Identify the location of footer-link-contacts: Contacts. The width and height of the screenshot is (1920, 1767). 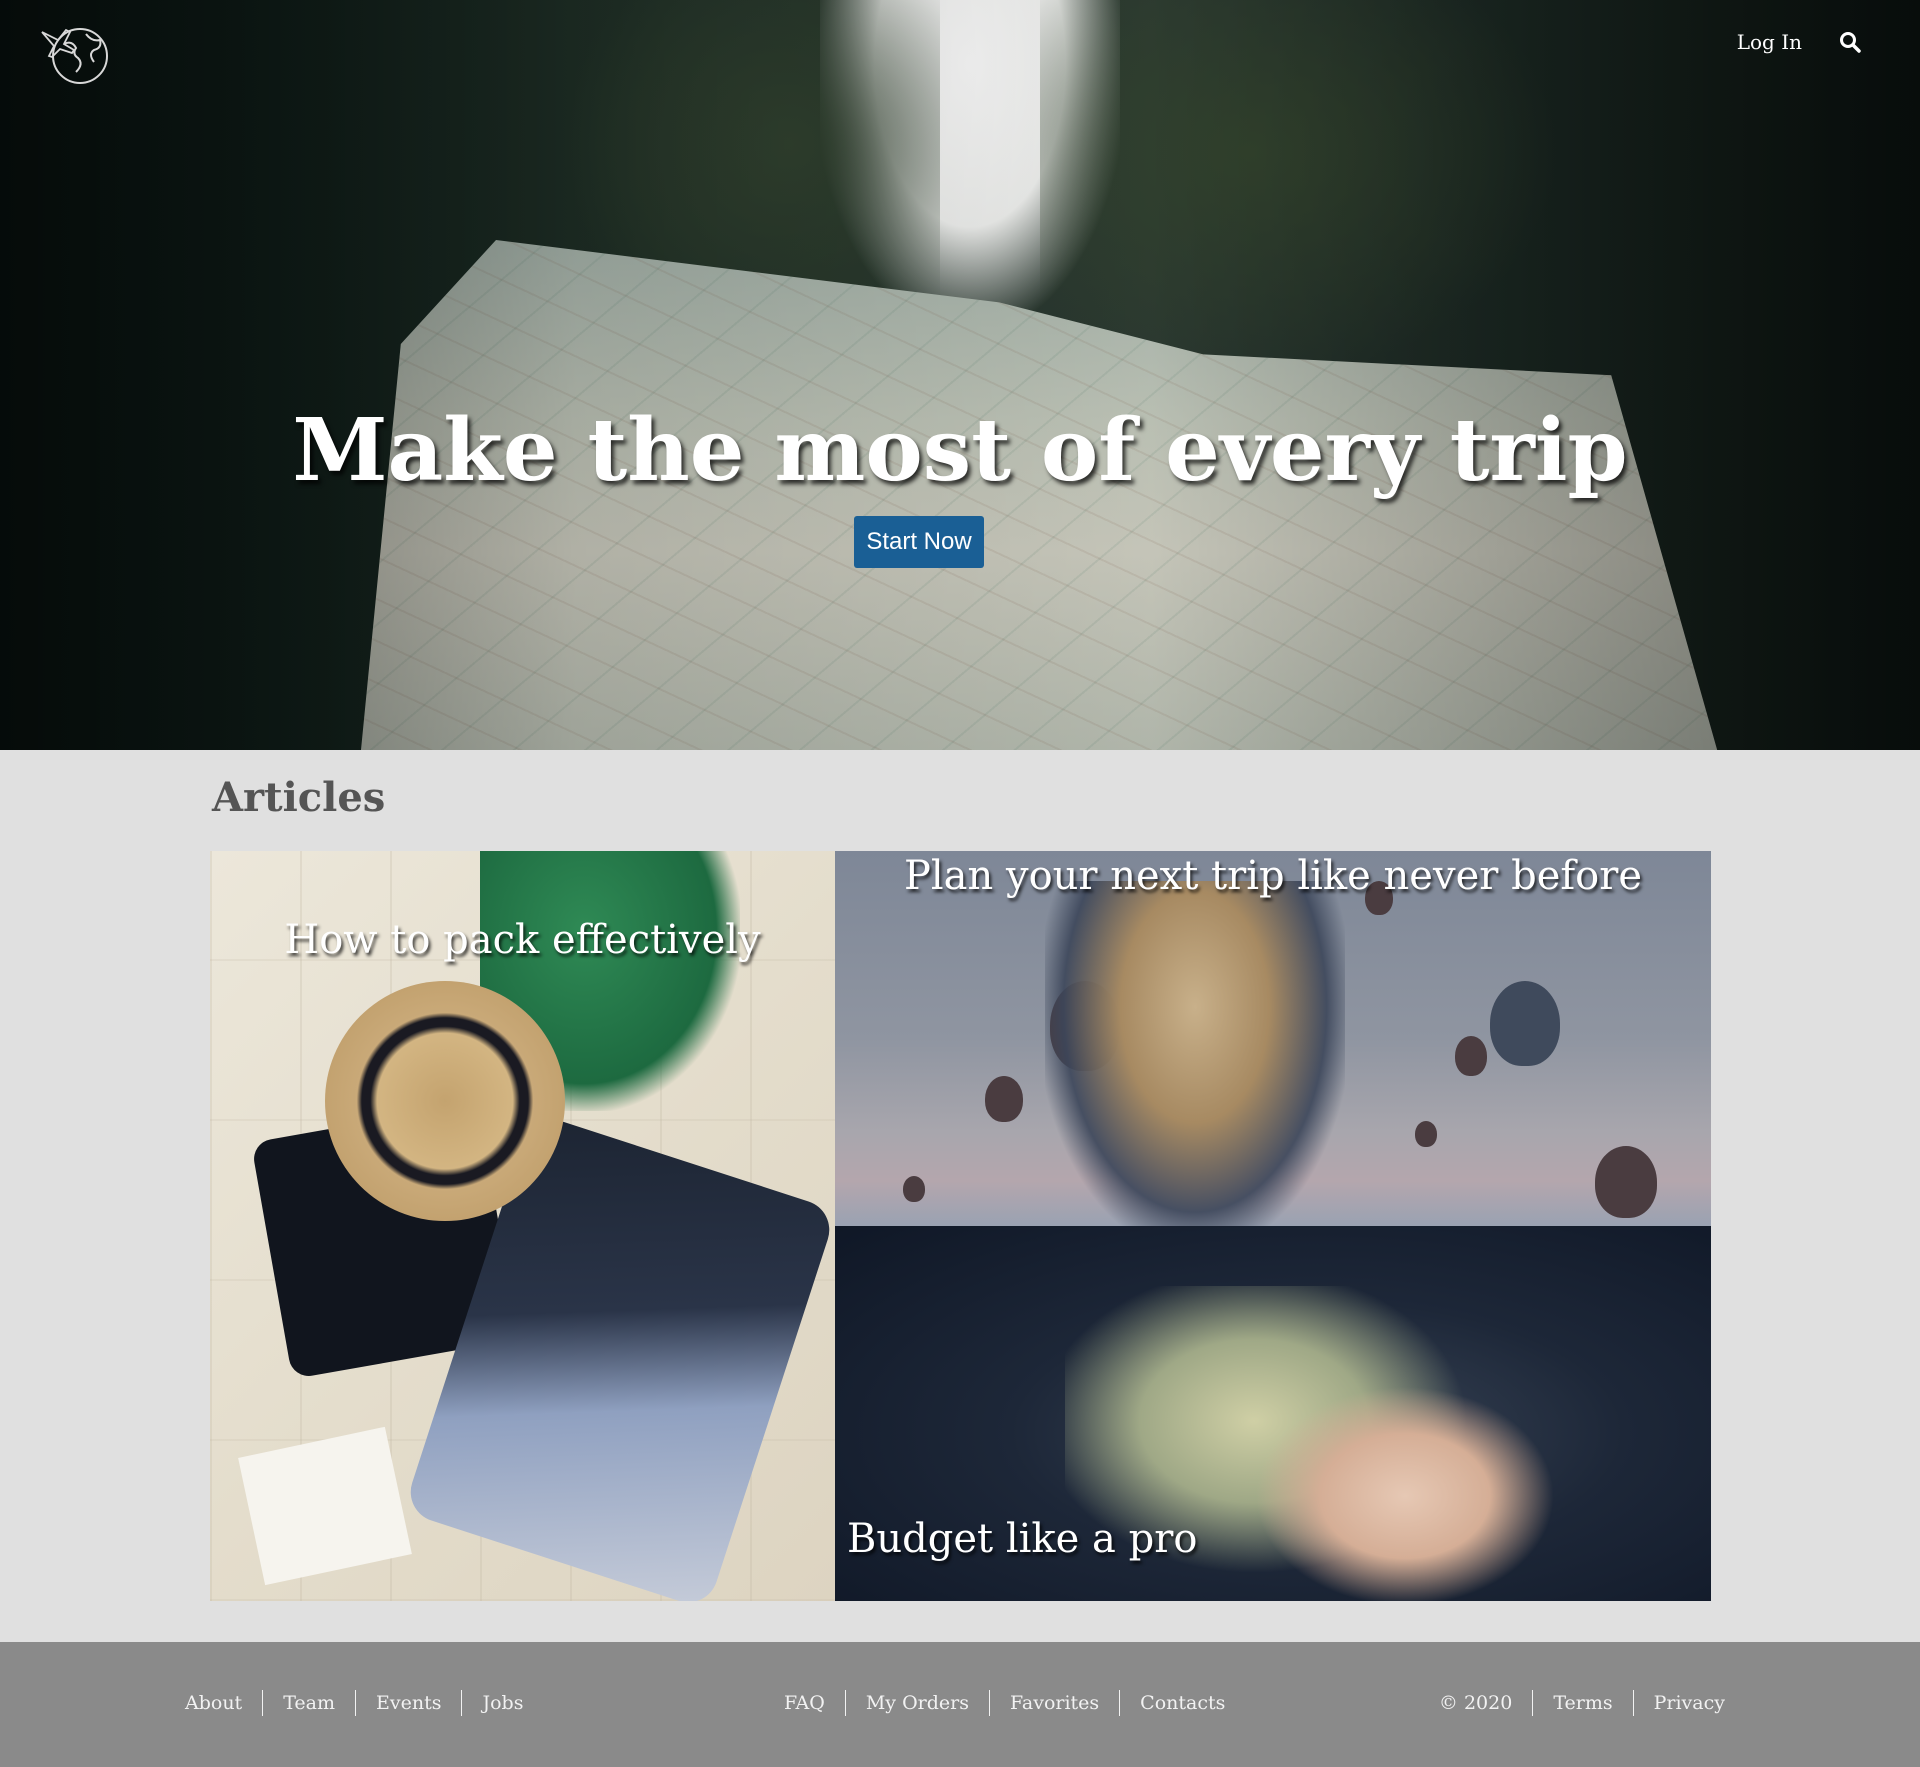
(1182, 1703).